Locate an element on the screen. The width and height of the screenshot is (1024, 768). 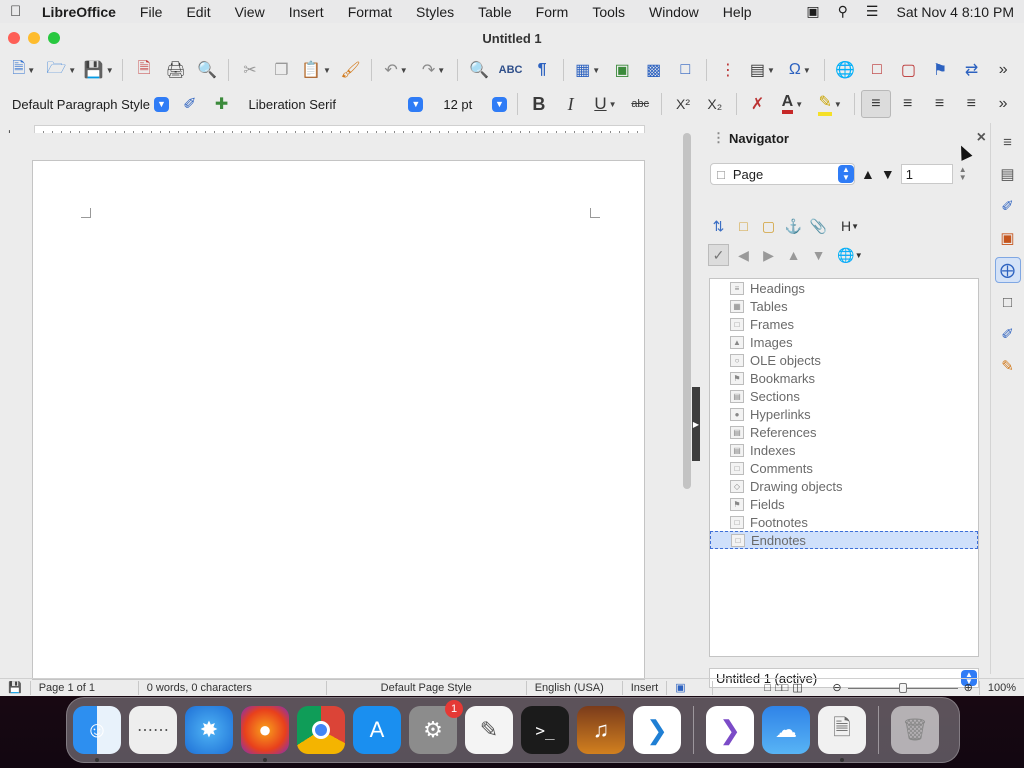
tree-item-images: ▲ Images is located at coordinates (844, 342).